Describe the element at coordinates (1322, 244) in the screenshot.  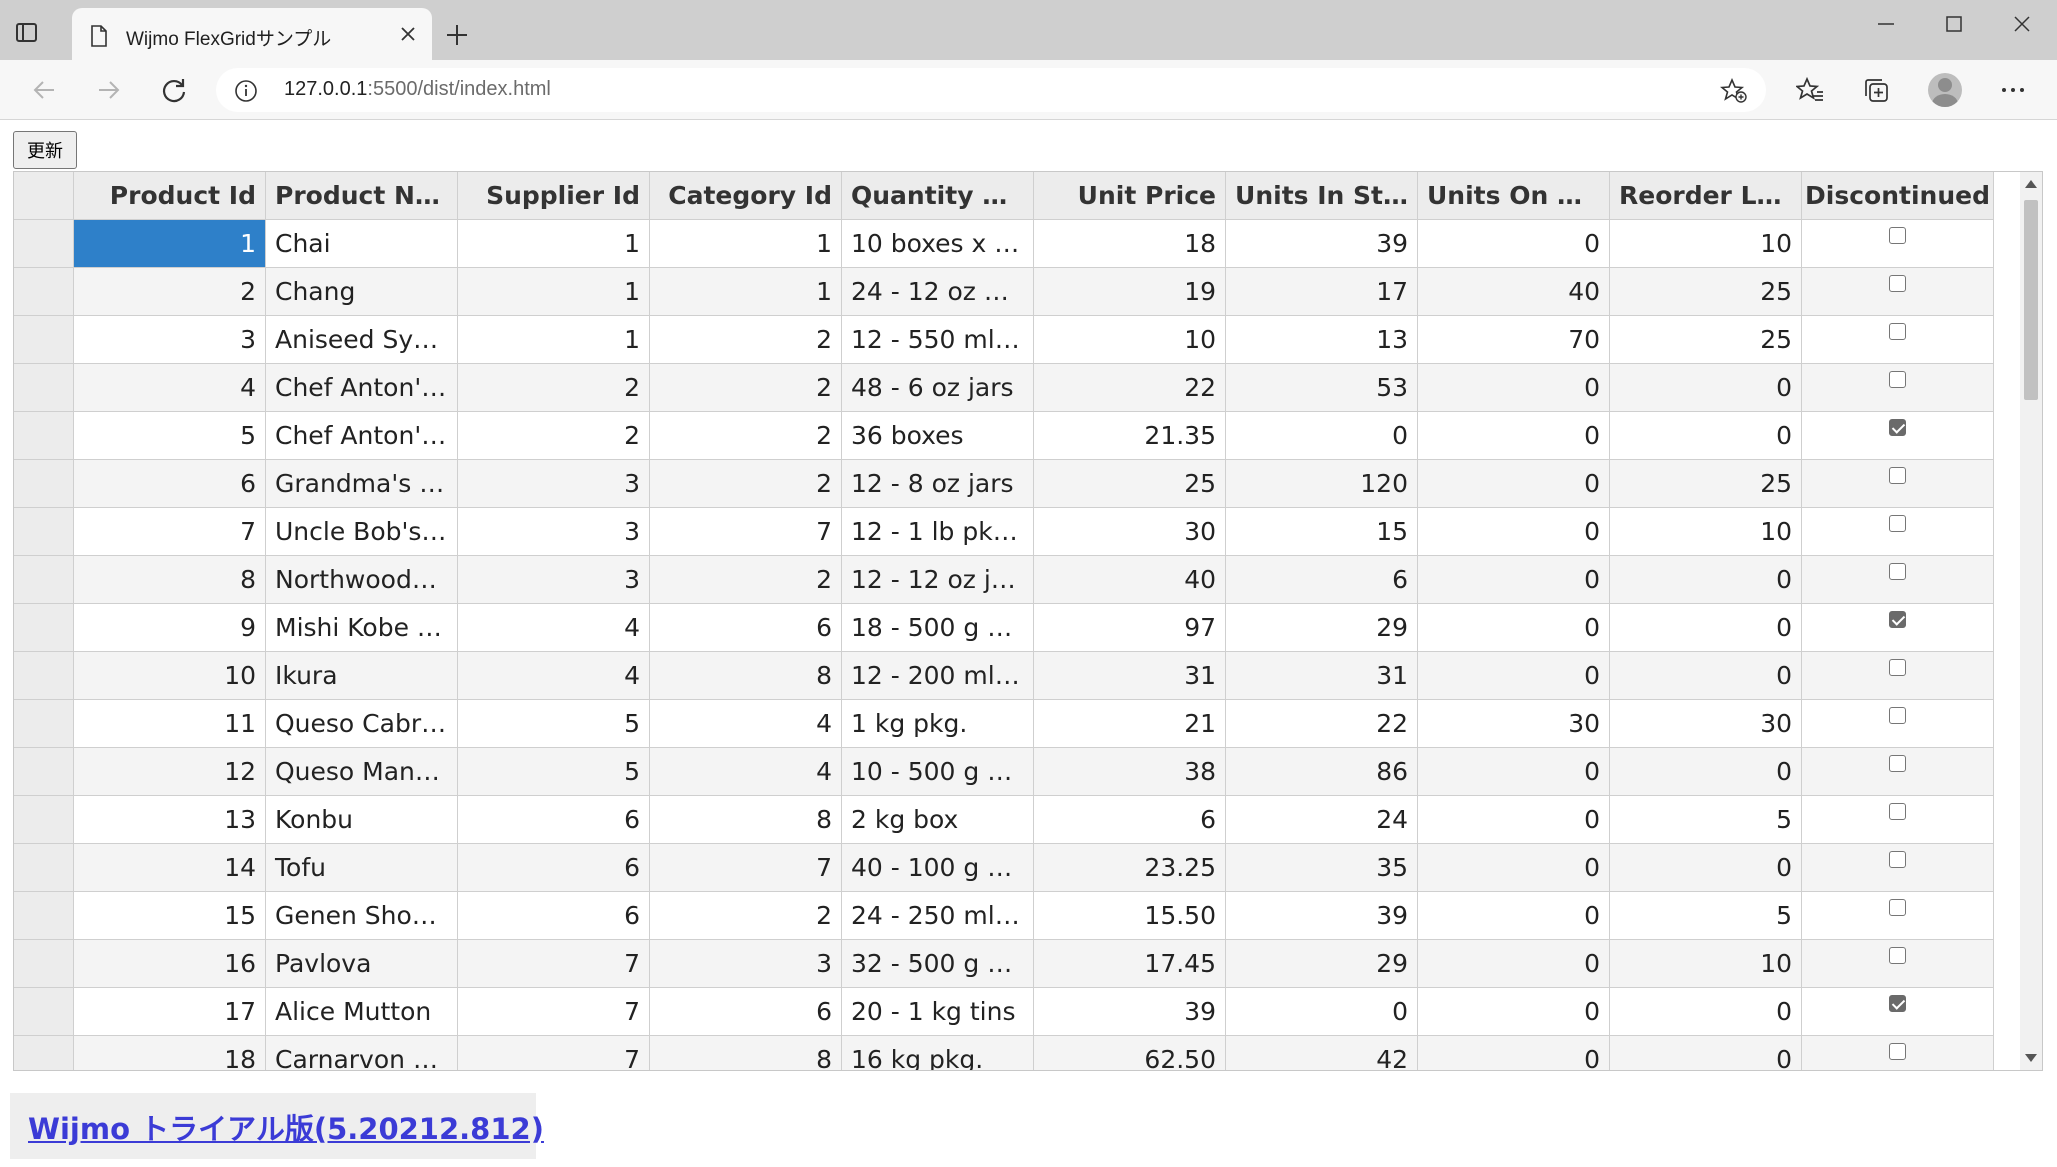
I see `grid-cell: 39` at that location.